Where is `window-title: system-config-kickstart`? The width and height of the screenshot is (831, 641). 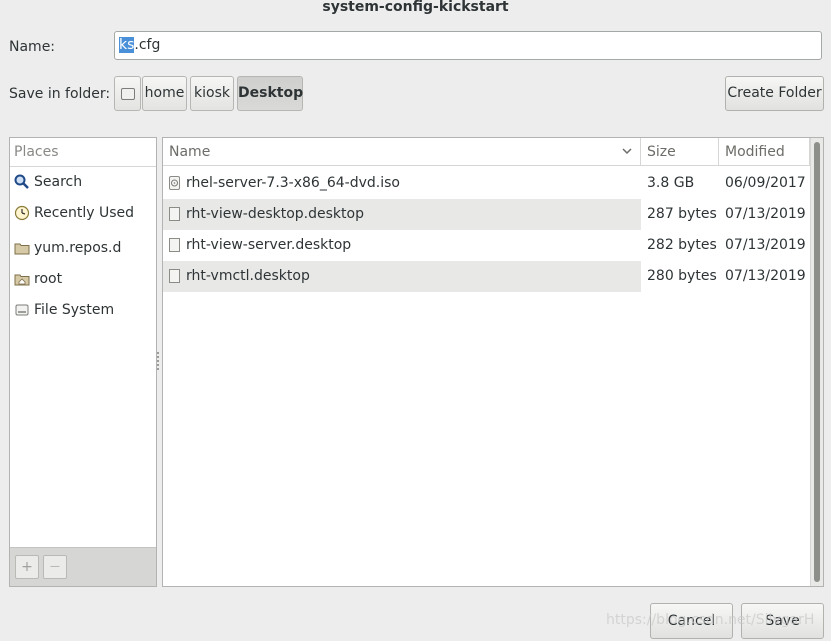 window-title: system-config-kickstart is located at coordinates (415, 7).